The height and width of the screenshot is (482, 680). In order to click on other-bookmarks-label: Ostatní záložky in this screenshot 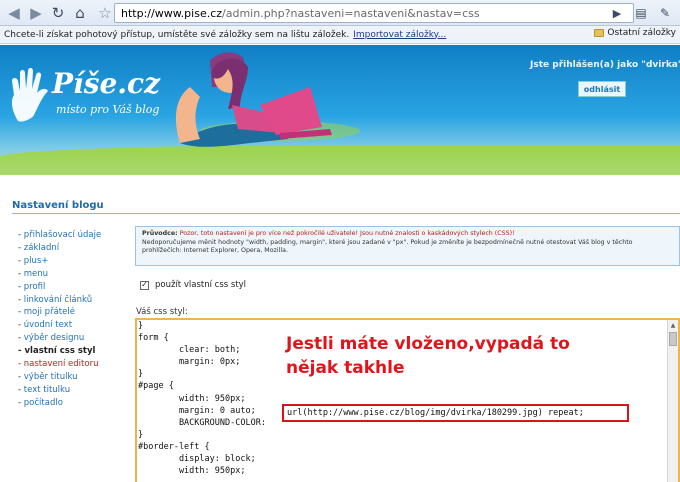, I will do `click(641, 33)`.